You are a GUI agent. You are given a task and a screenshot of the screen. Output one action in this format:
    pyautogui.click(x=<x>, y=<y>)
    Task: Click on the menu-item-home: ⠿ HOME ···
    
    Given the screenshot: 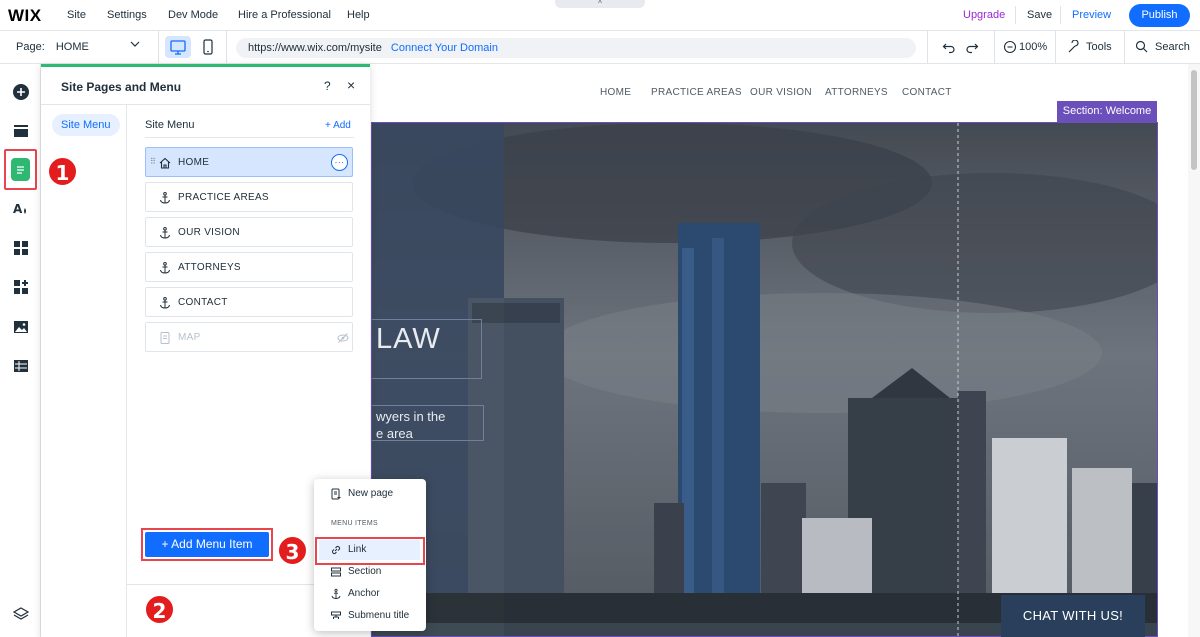 What is the action you would take?
    pyautogui.click(x=249, y=162)
    